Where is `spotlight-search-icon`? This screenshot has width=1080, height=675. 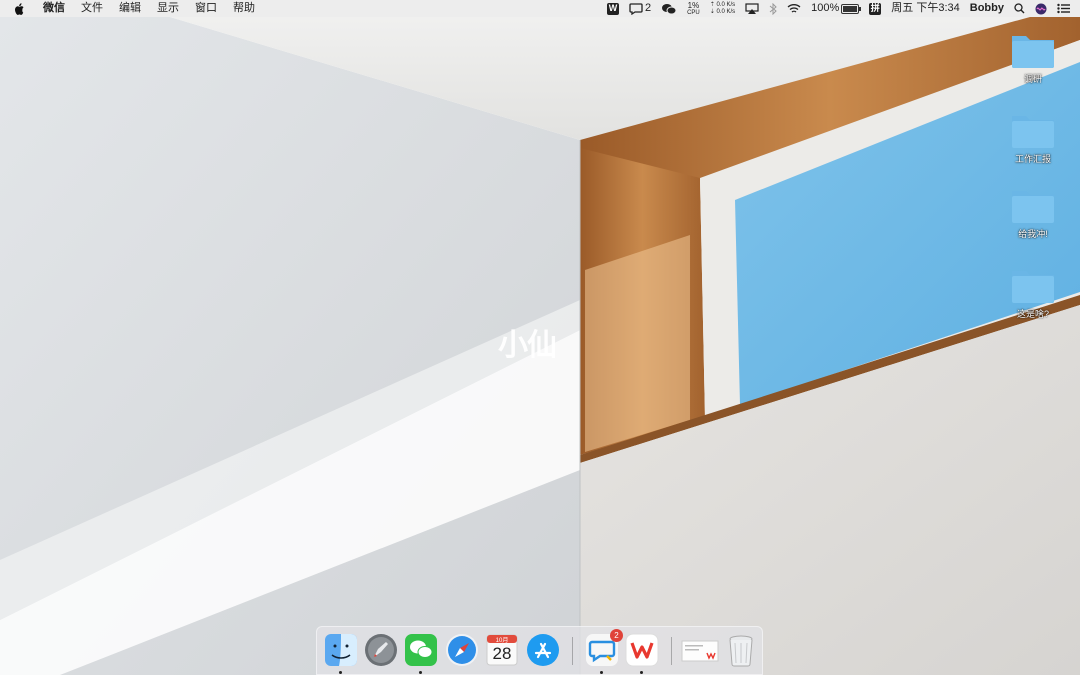
spotlight-search-icon is located at coordinates (1019, 8).